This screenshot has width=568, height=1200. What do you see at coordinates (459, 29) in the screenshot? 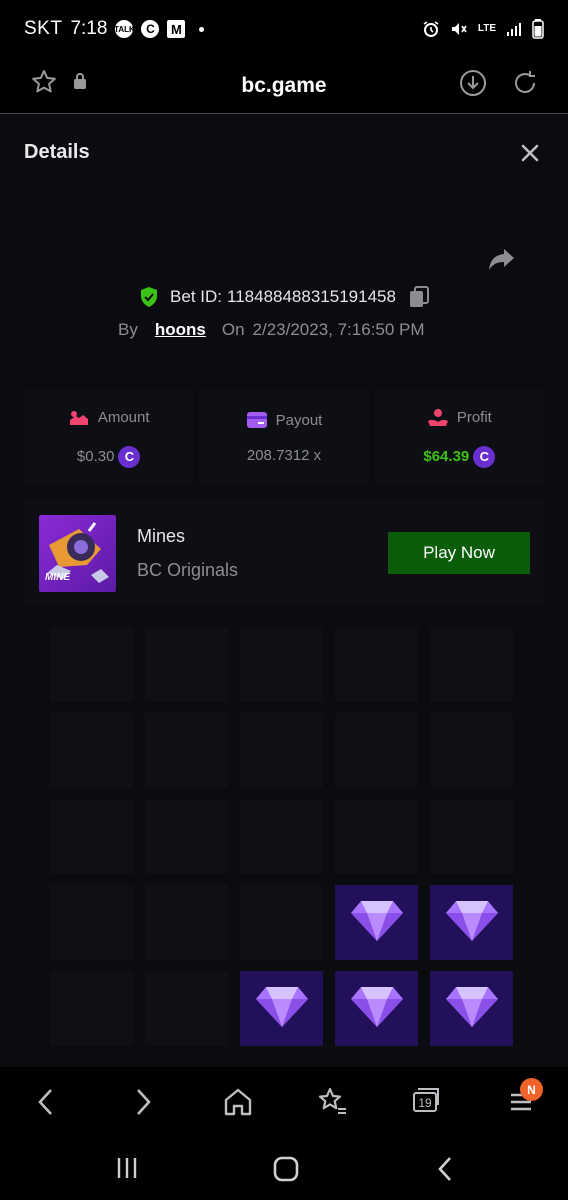
I see `mute-icon` at bounding box center [459, 29].